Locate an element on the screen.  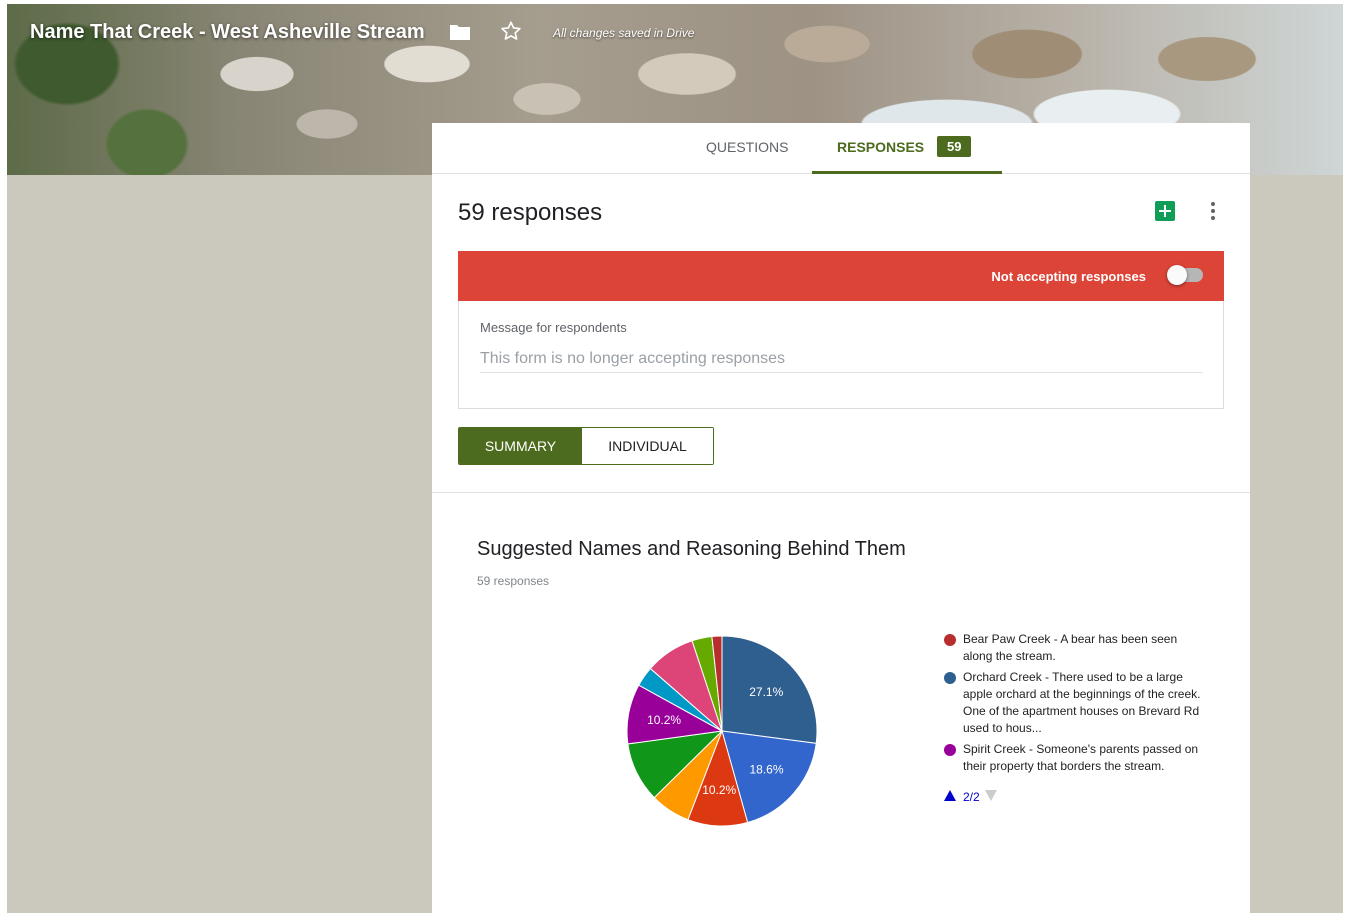
responses-count-heading: 59 responses is located at coordinates (530, 212).